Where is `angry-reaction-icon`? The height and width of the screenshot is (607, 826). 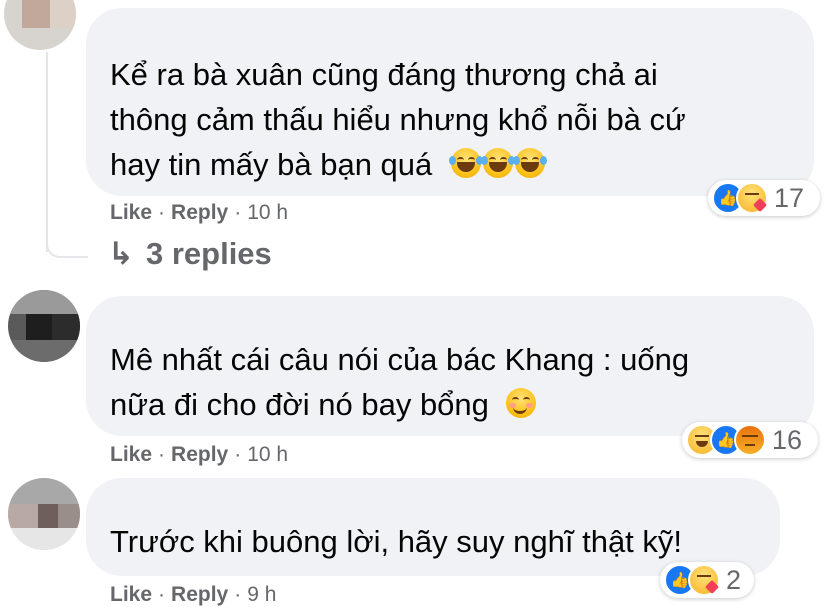 angry-reaction-icon is located at coordinates (750, 440).